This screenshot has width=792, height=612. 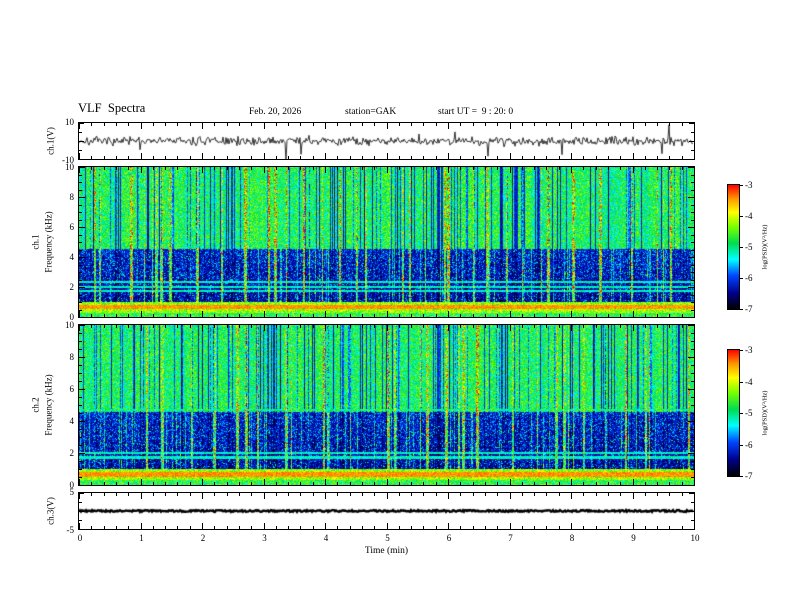 I want to click on x-tick-label: 2, so click(x=203, y=538).